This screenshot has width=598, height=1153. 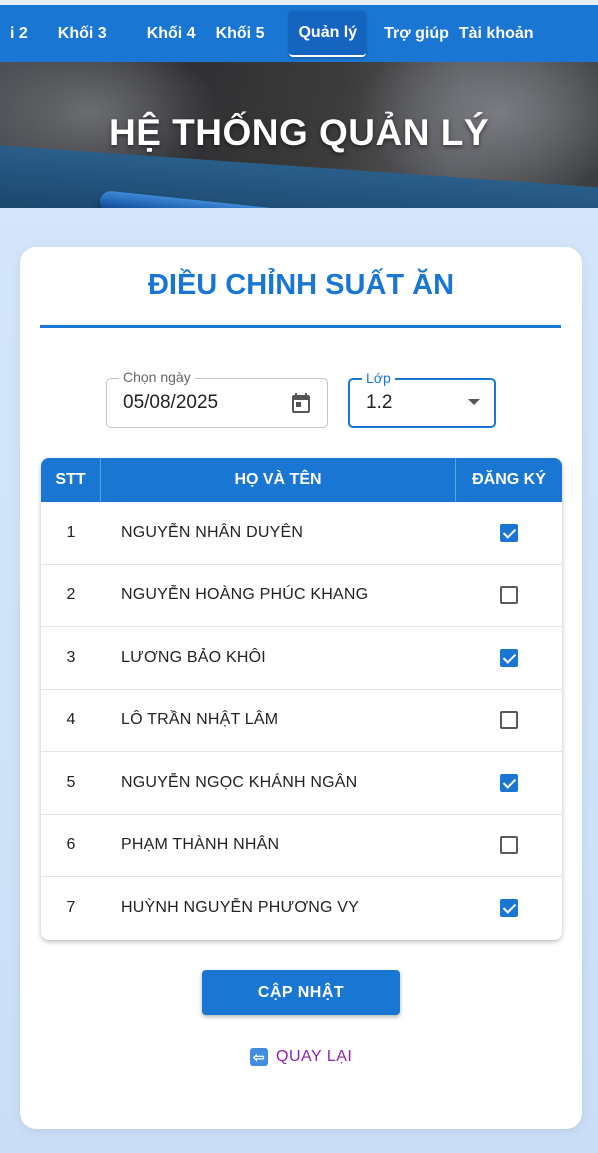 What do you see at coordinates (299, 132) in the screenshot?
I see `hero-title: HỆ THỐNG QUẢN LÝ` at bounding box center [299, 132].